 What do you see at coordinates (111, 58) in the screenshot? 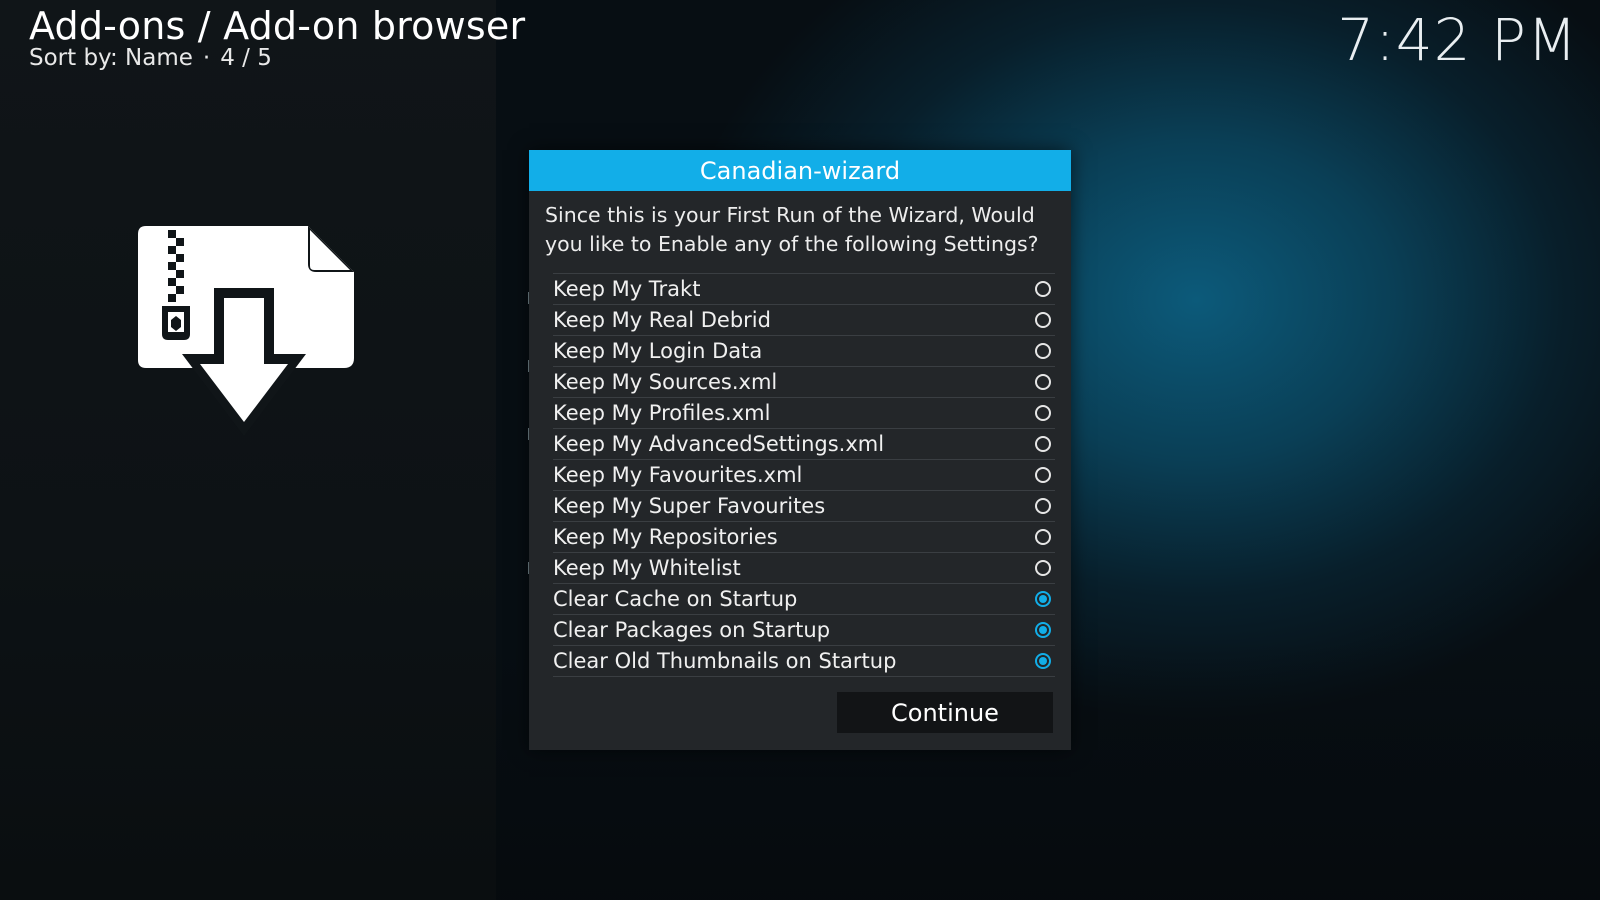
I see `sort-label: Sort by: Name` at bounding box center [111, 58].